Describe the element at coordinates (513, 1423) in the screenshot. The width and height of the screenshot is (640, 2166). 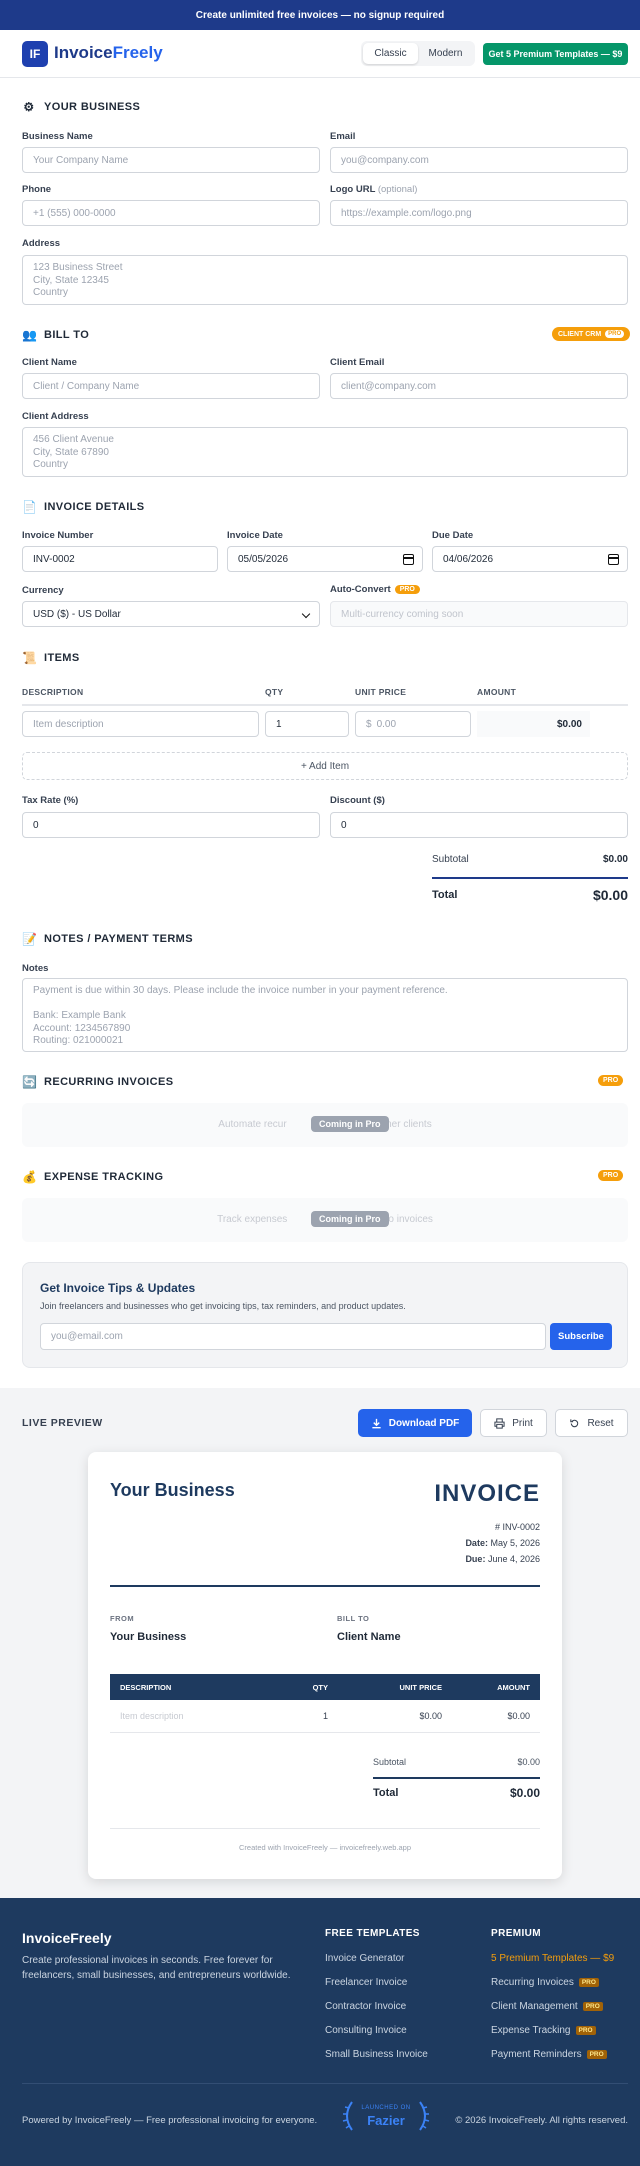
I see `print-button: Print` at that location.